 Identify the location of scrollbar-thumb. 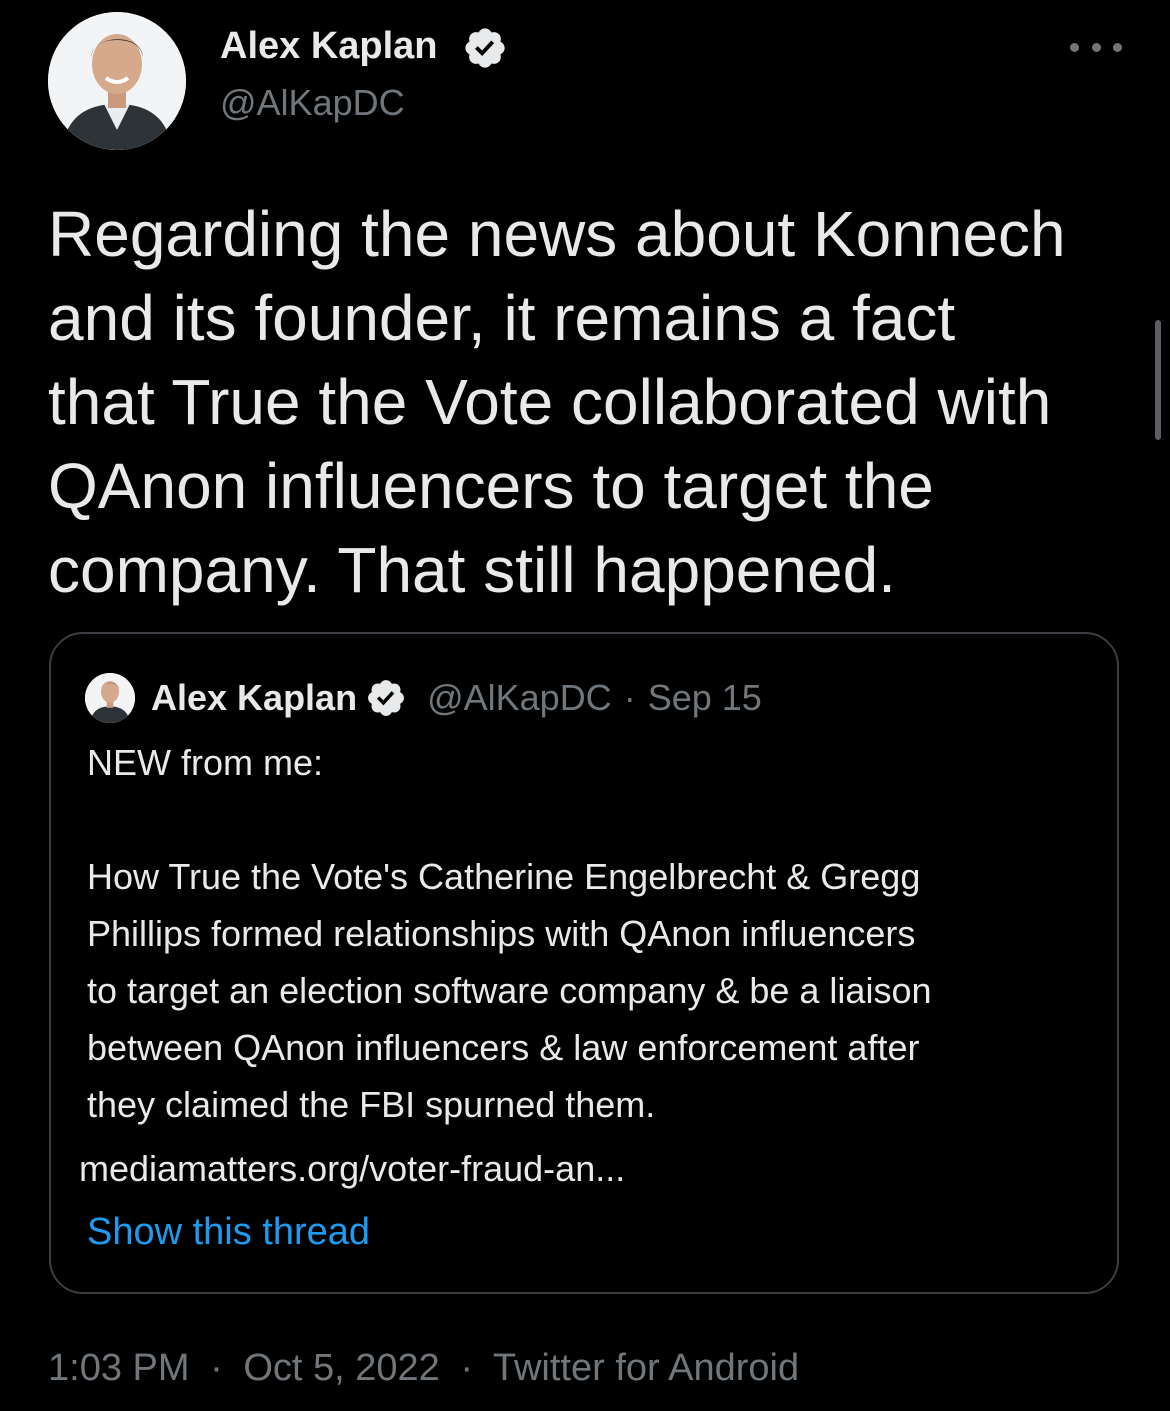
(1158, 380).